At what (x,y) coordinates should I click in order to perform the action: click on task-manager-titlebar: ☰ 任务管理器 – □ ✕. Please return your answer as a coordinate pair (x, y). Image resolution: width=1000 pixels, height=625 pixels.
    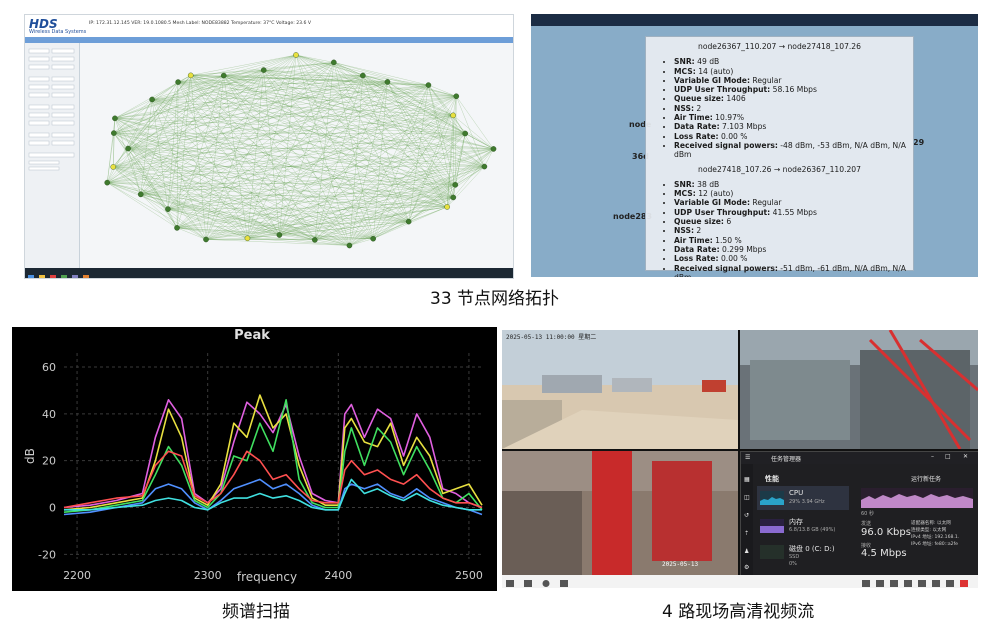
    Looking at the image, I should click on (859, 458).